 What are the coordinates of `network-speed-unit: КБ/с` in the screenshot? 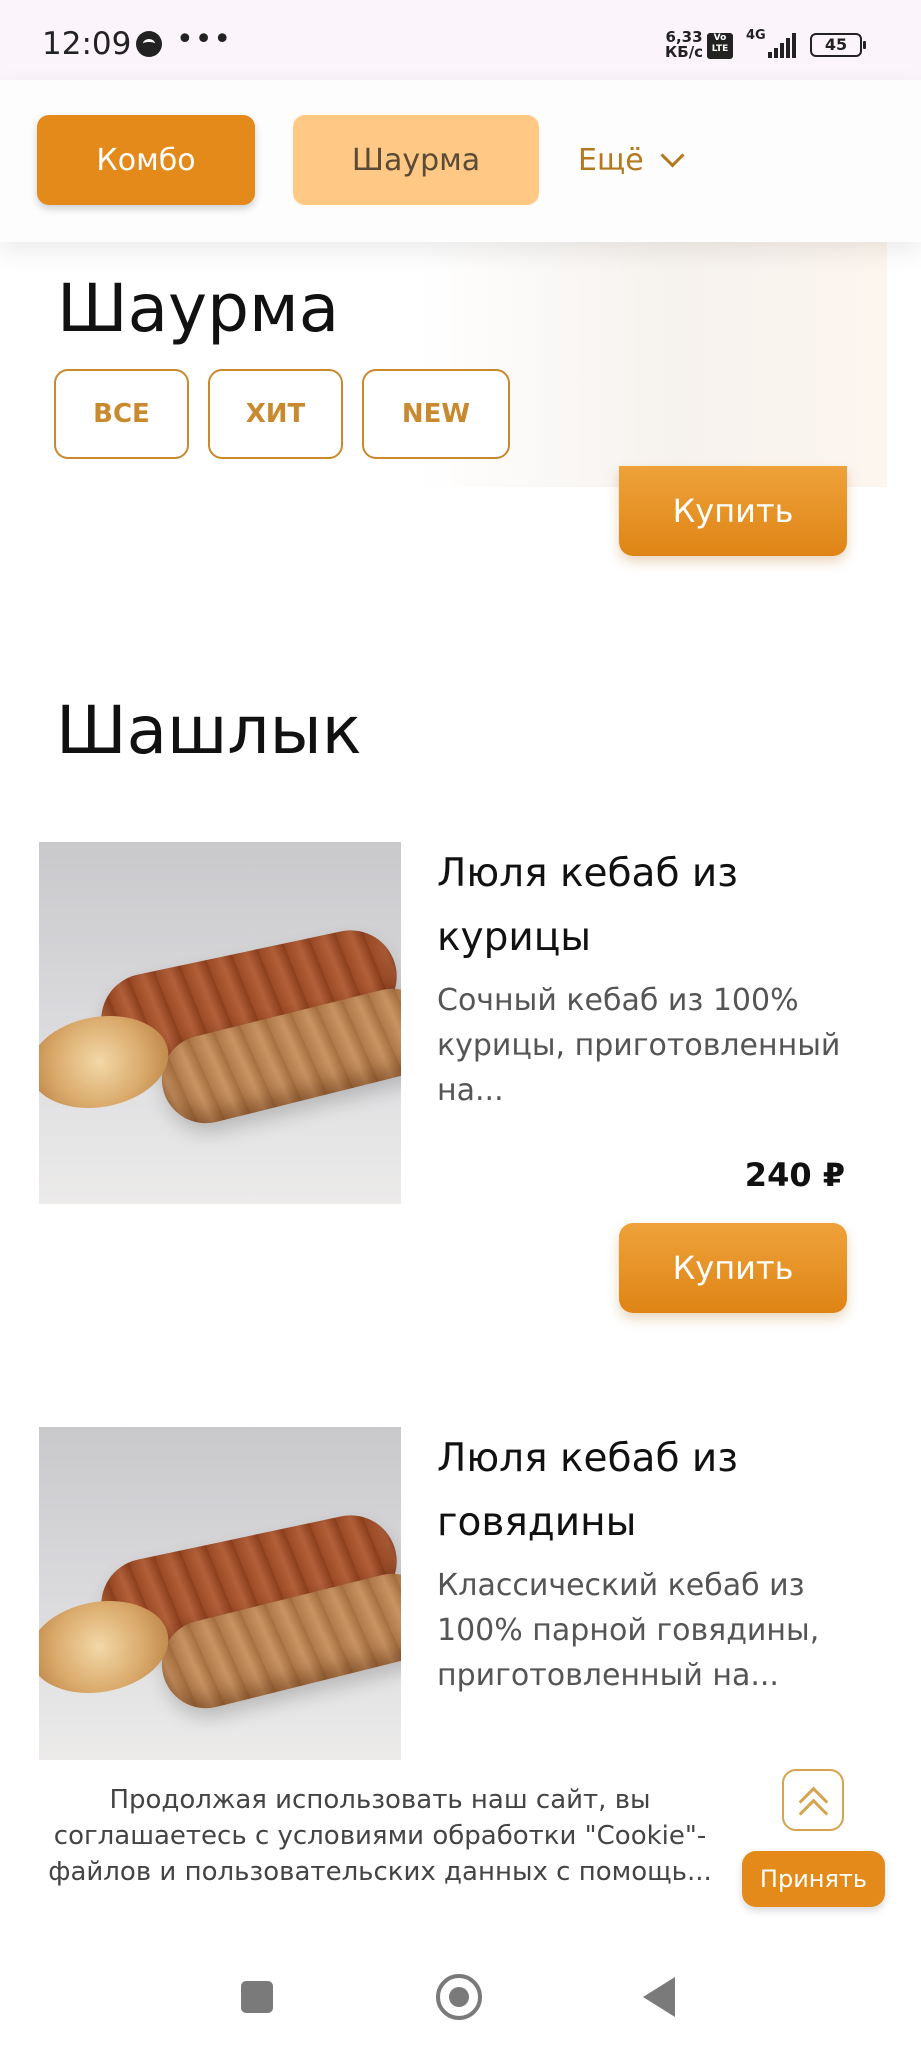 It's located at (684, 52).